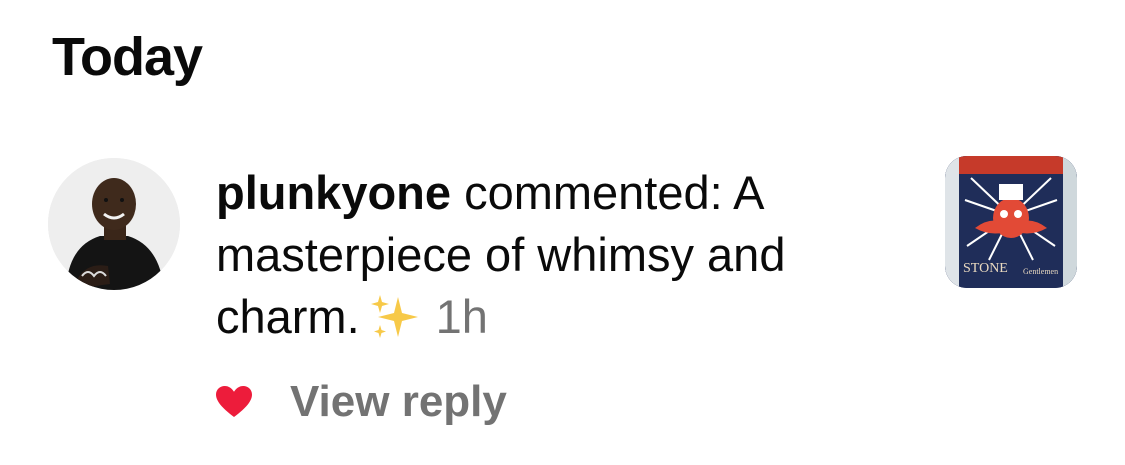 This screenshot has width=1125, height=465. I want to click on username: plunkyone, so click(333, 192).